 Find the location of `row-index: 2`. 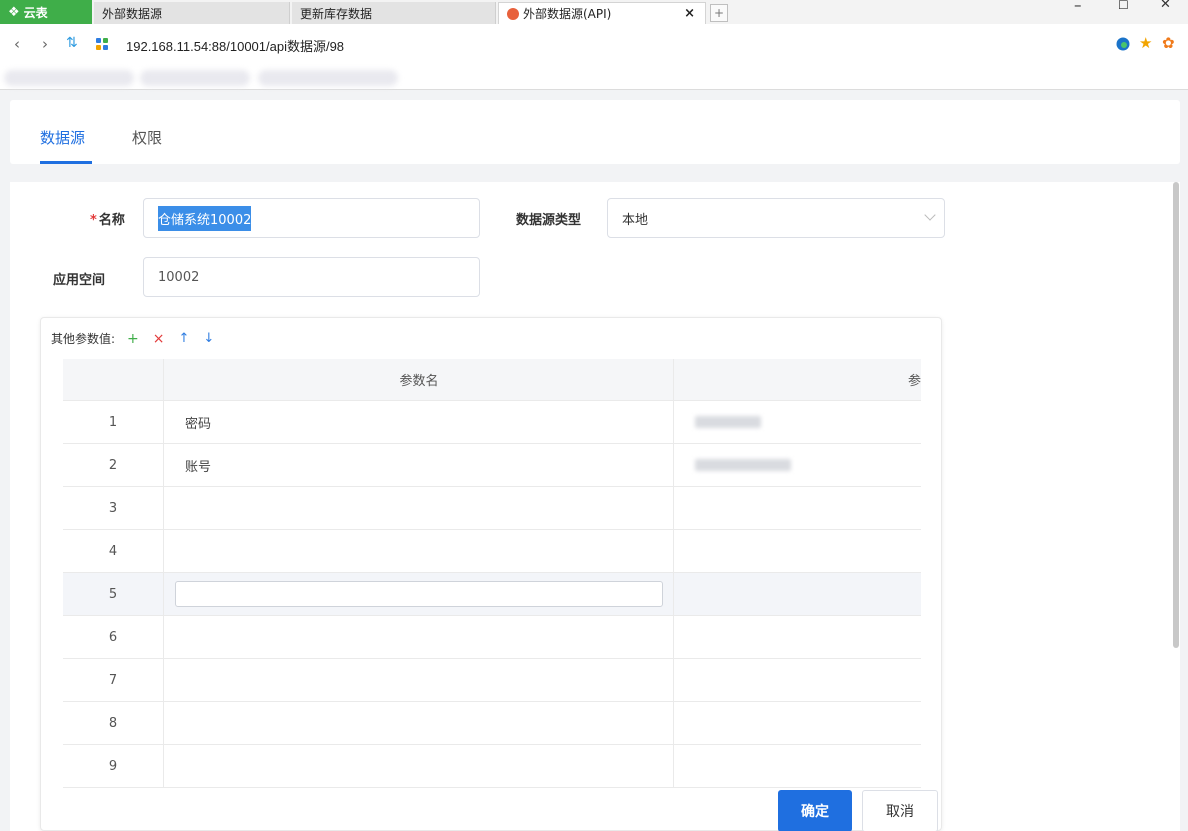

row-index: 2 is located at coordinates (113, 465).